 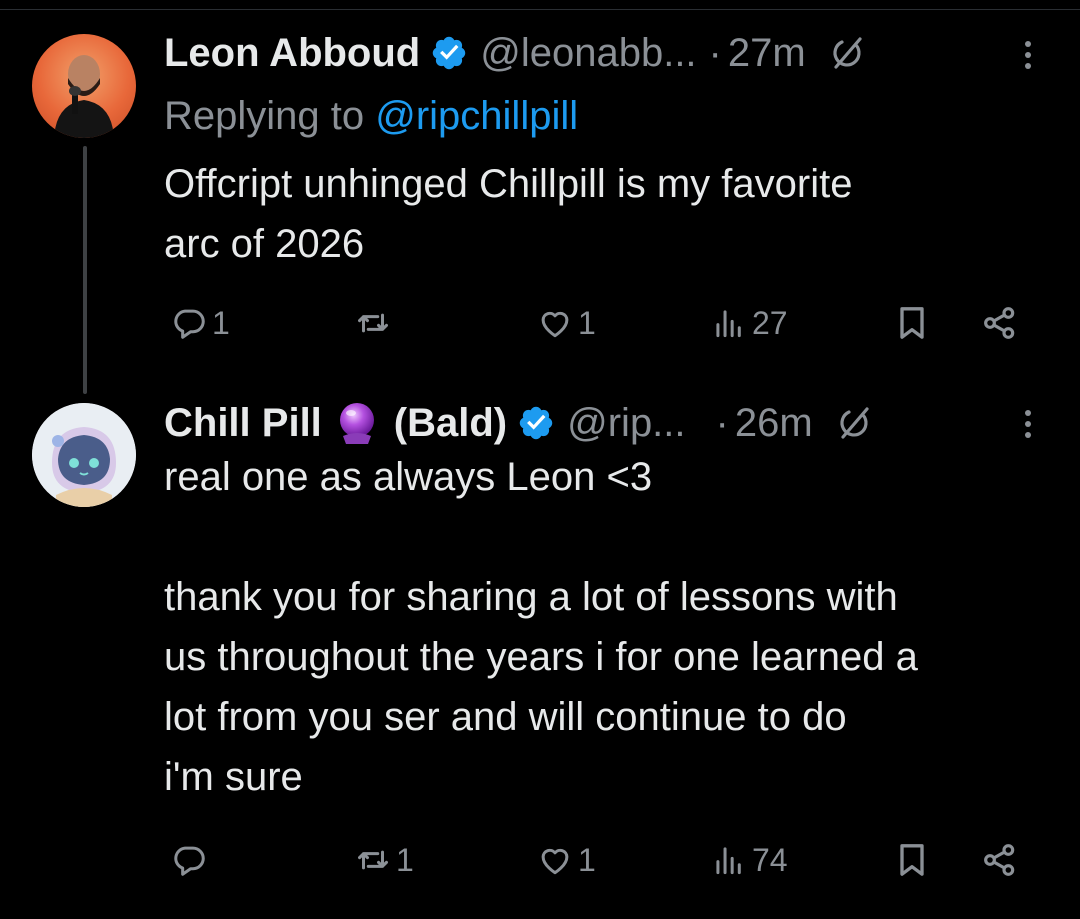 I want to click on reply-button: 1, so click(x=200, y=323).